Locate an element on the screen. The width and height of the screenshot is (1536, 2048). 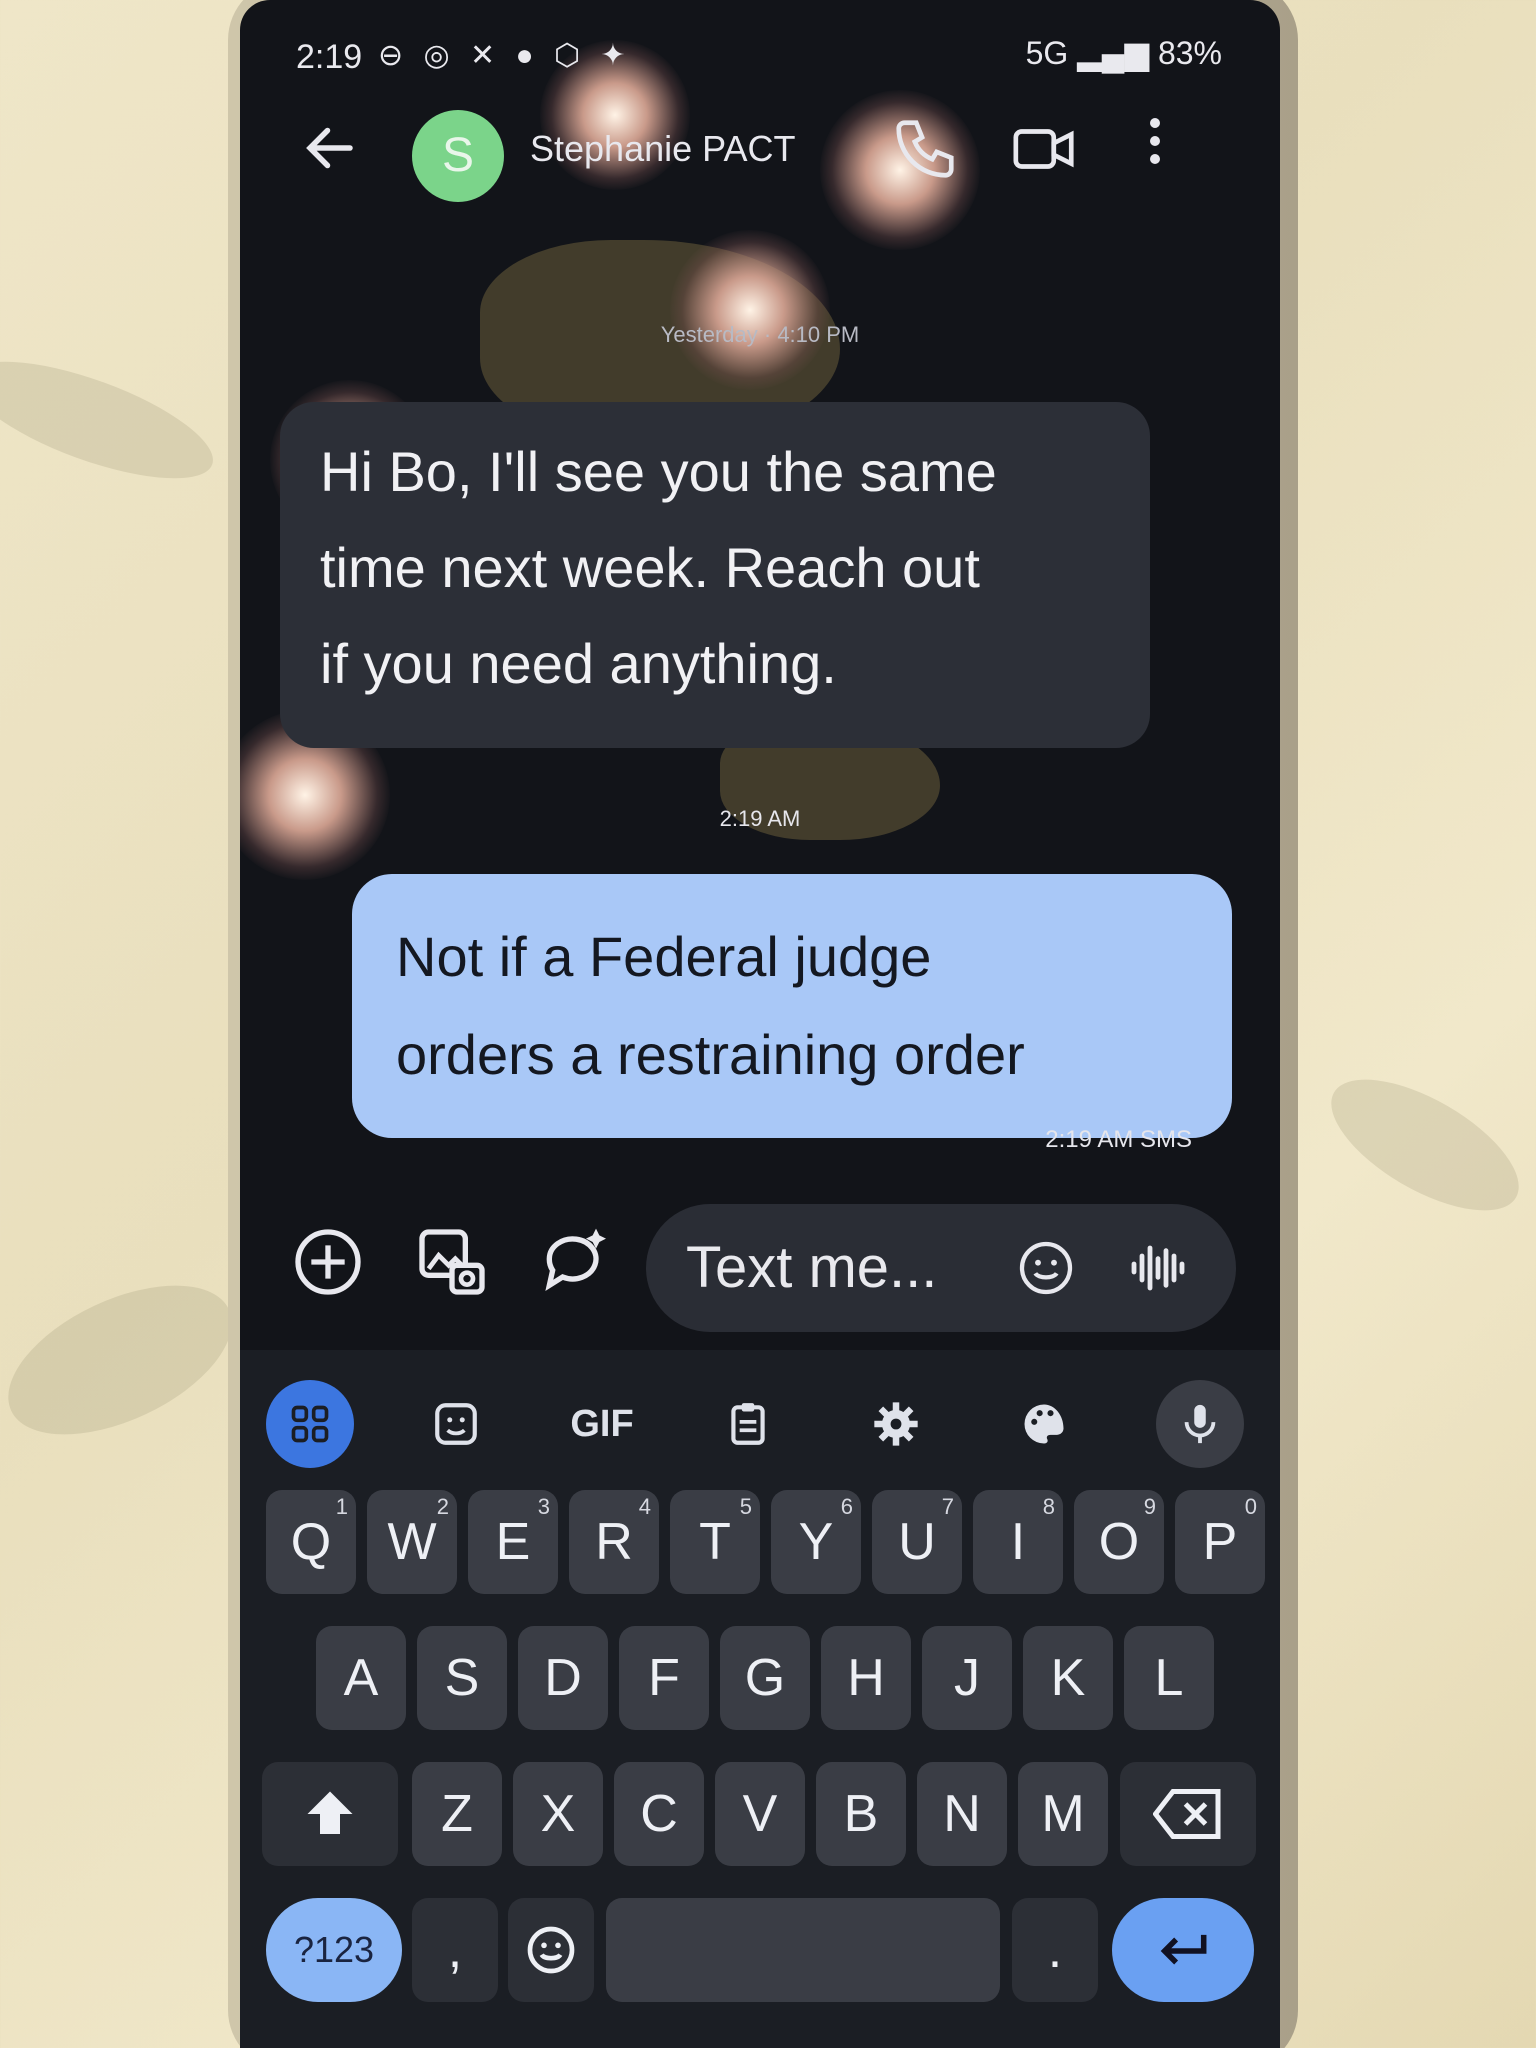
key-a: A is located at coordinates (361, 1678).